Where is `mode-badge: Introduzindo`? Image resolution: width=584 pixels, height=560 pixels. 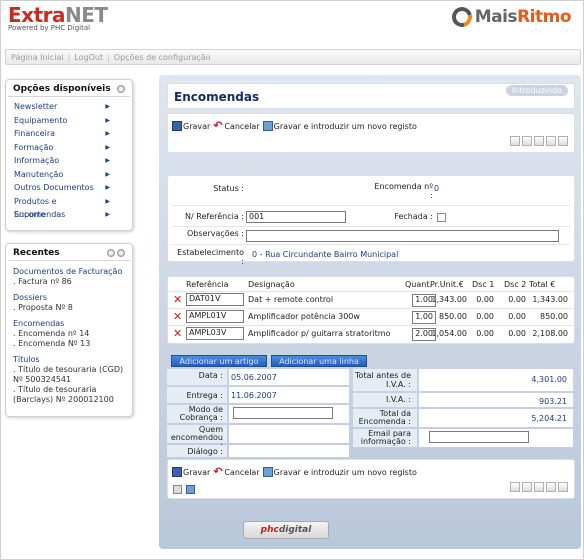
mode-badge: Introduzindo is located at coordinates (536, 90).